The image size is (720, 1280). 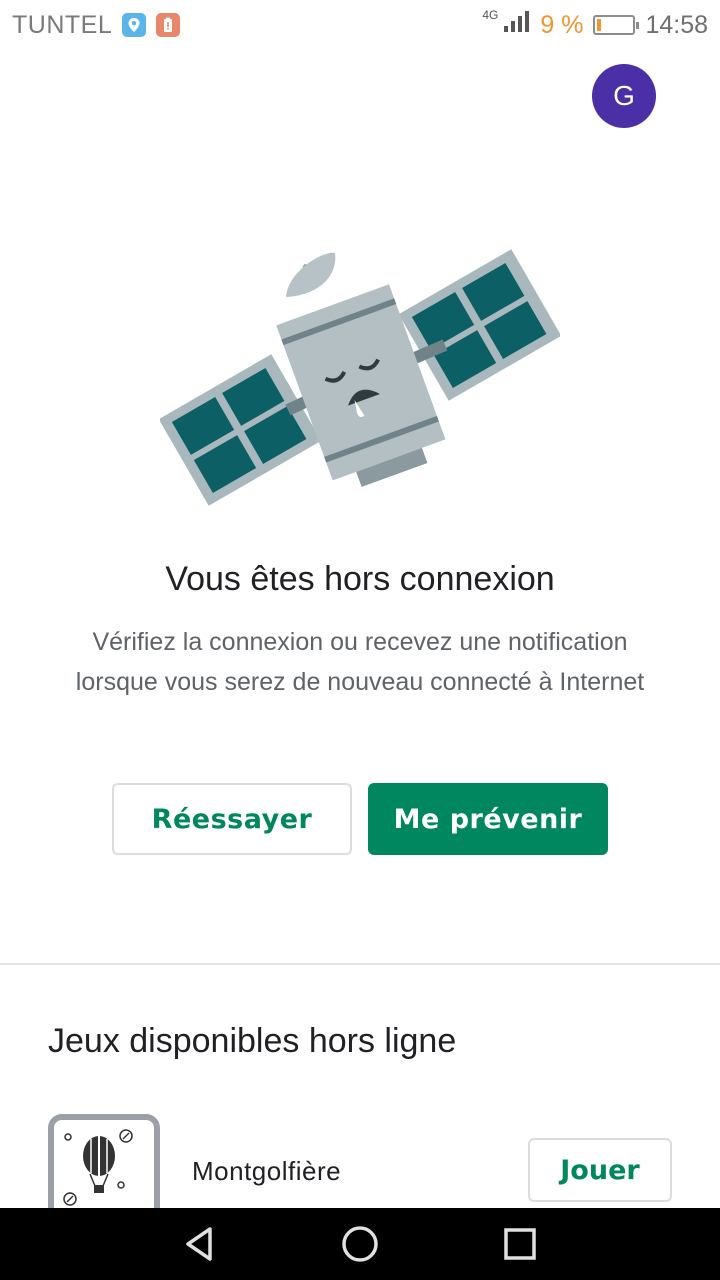 What do you see at coordinates (62, 24) in the screenshot?
I see `carrier-name: TUNTEL` at bounding box center [62, 24].